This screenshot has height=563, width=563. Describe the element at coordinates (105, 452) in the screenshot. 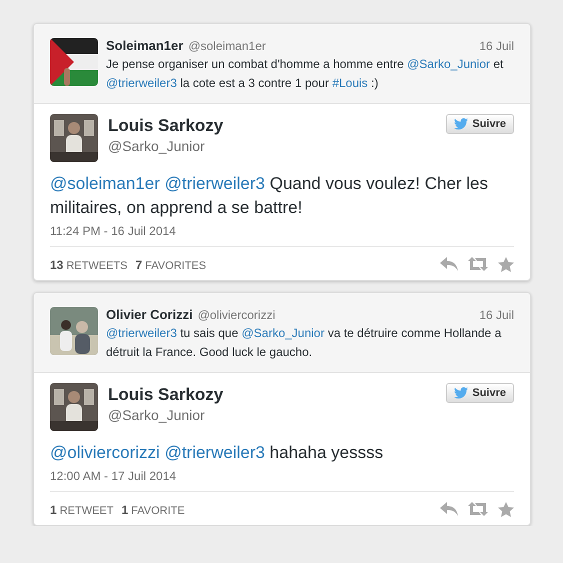

I see `mention-link: @oliviercorizzi` at that location.